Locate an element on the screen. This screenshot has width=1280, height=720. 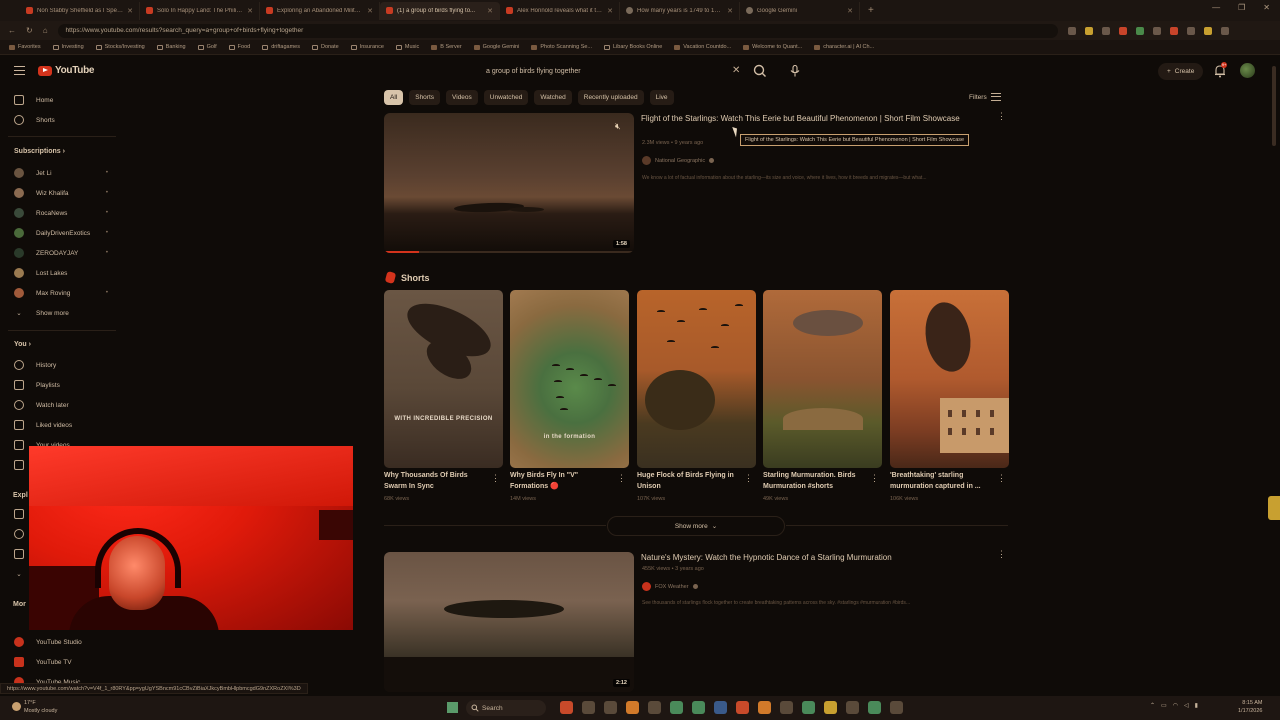
taskbar-clock: 8:15 AM 1/17/2026 is located at coordinates (1250, 707).